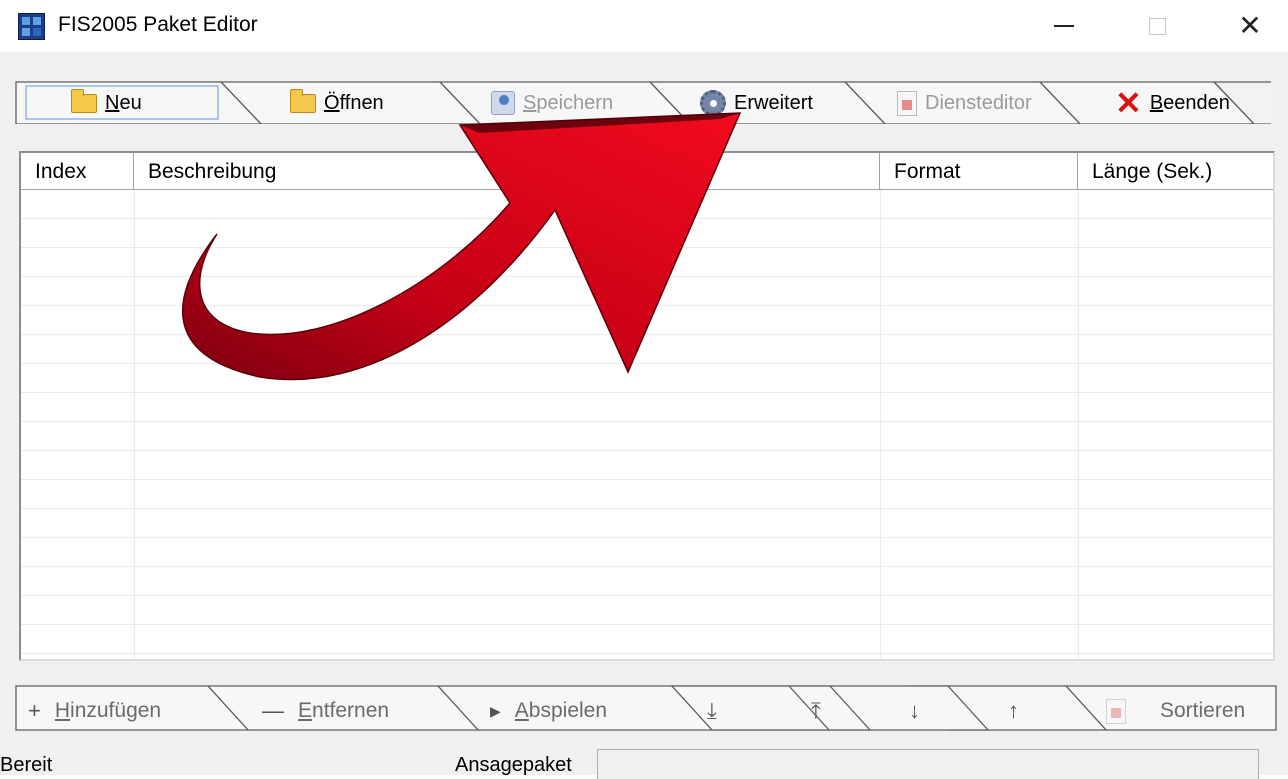 Image resolution: width=1288 pixels, height=779 pixels. I want to click on tab-speichern-label: Speichern, so click(568, 102).